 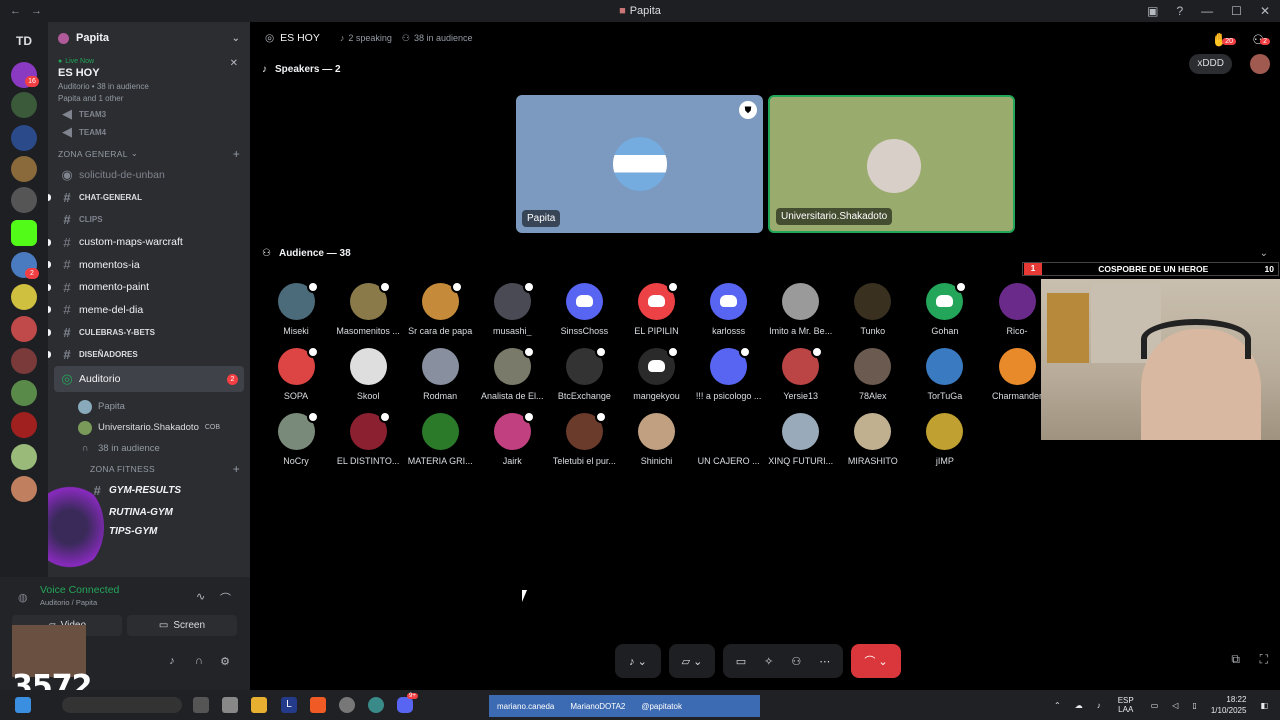 I want to click on channel-item: # CHAT-GENERAL, so click(x=149, y=197).